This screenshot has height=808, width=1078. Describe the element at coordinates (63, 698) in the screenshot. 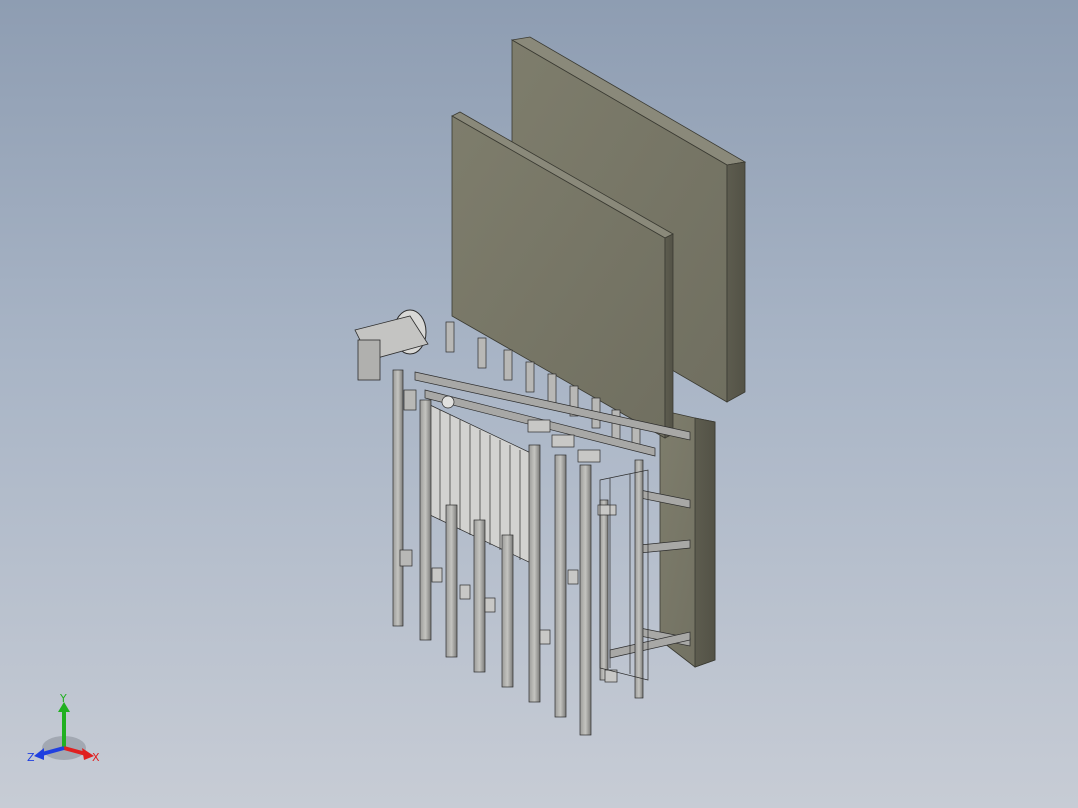

I see `y-axis-label: Y` at that location.